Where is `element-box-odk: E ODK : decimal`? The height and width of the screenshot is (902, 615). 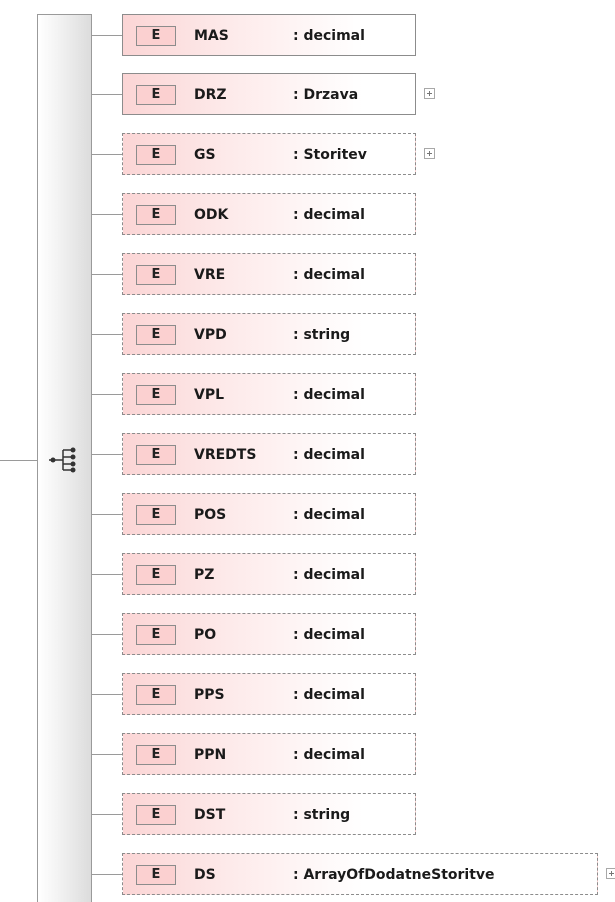
element-box-odk: E ODK : decimal is located at coordinates (269, 214).